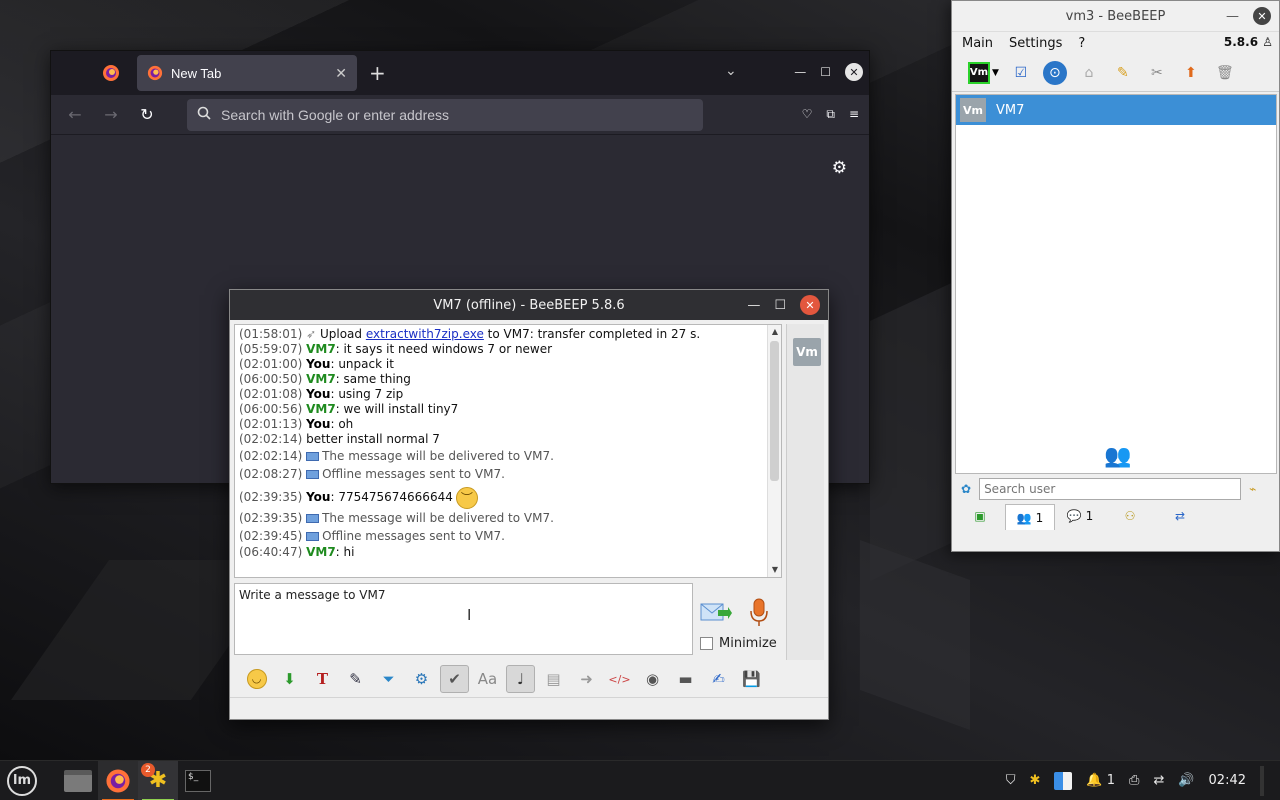  I want to click on search-user-input, so click(1110, 489).